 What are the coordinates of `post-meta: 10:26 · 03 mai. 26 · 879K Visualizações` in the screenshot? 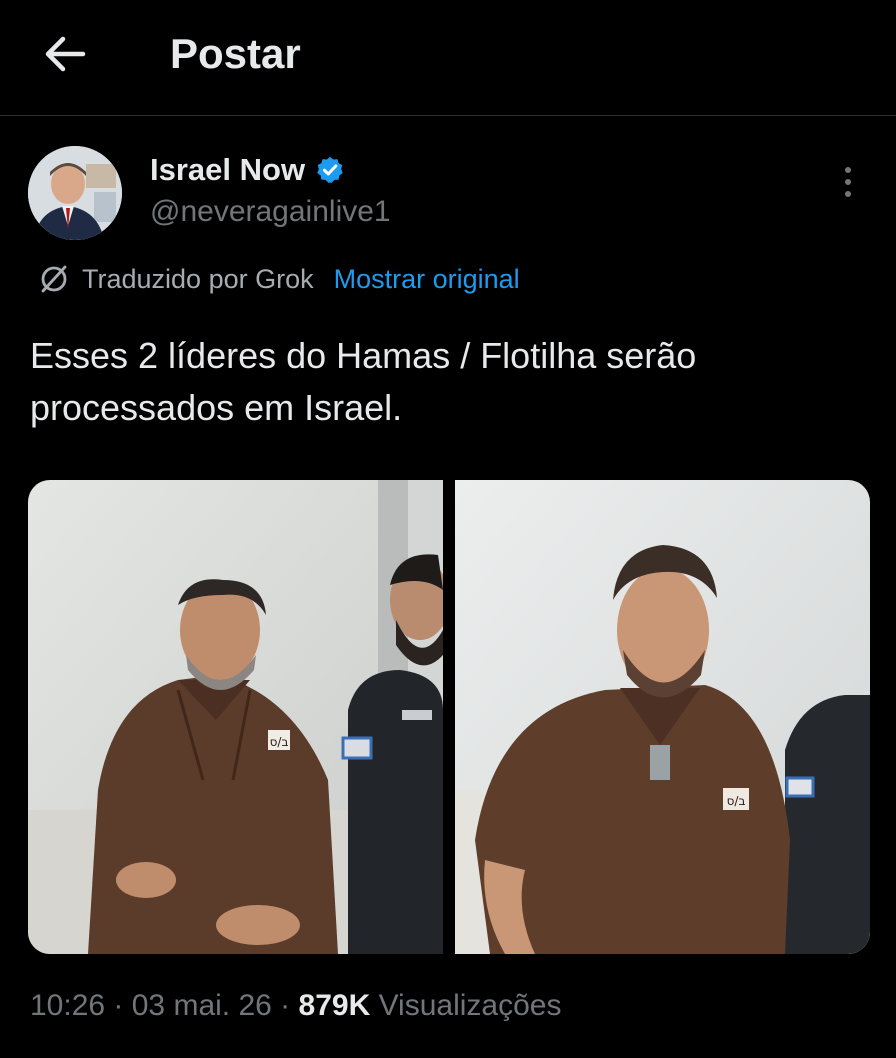 It's located at (295, 1006).